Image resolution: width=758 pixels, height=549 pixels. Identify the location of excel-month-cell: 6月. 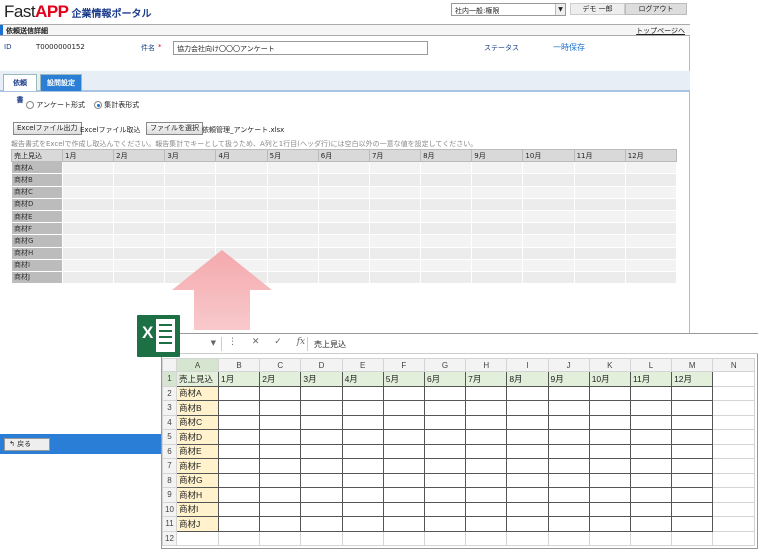
(445, 379).